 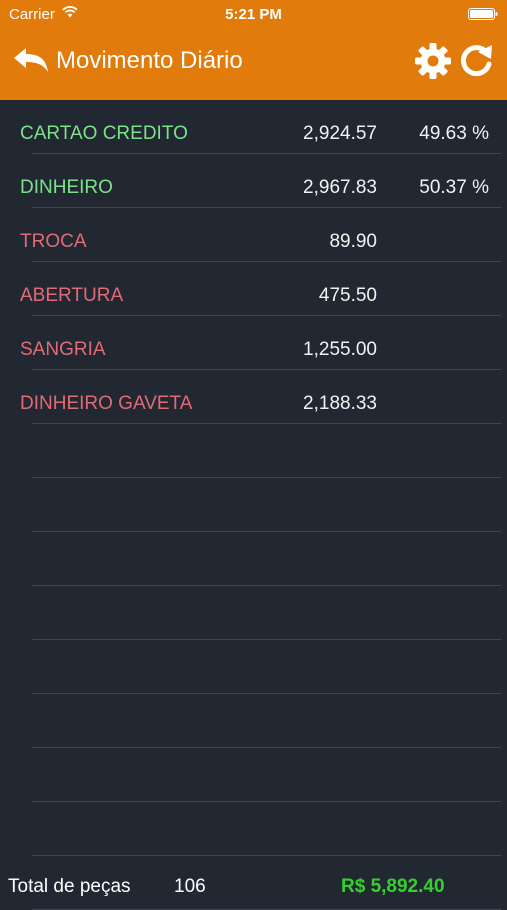 What do you see at coordinates (31, 61) in the screenshot?
I see `back-arrow-icon` at bounding box center [31, 61].